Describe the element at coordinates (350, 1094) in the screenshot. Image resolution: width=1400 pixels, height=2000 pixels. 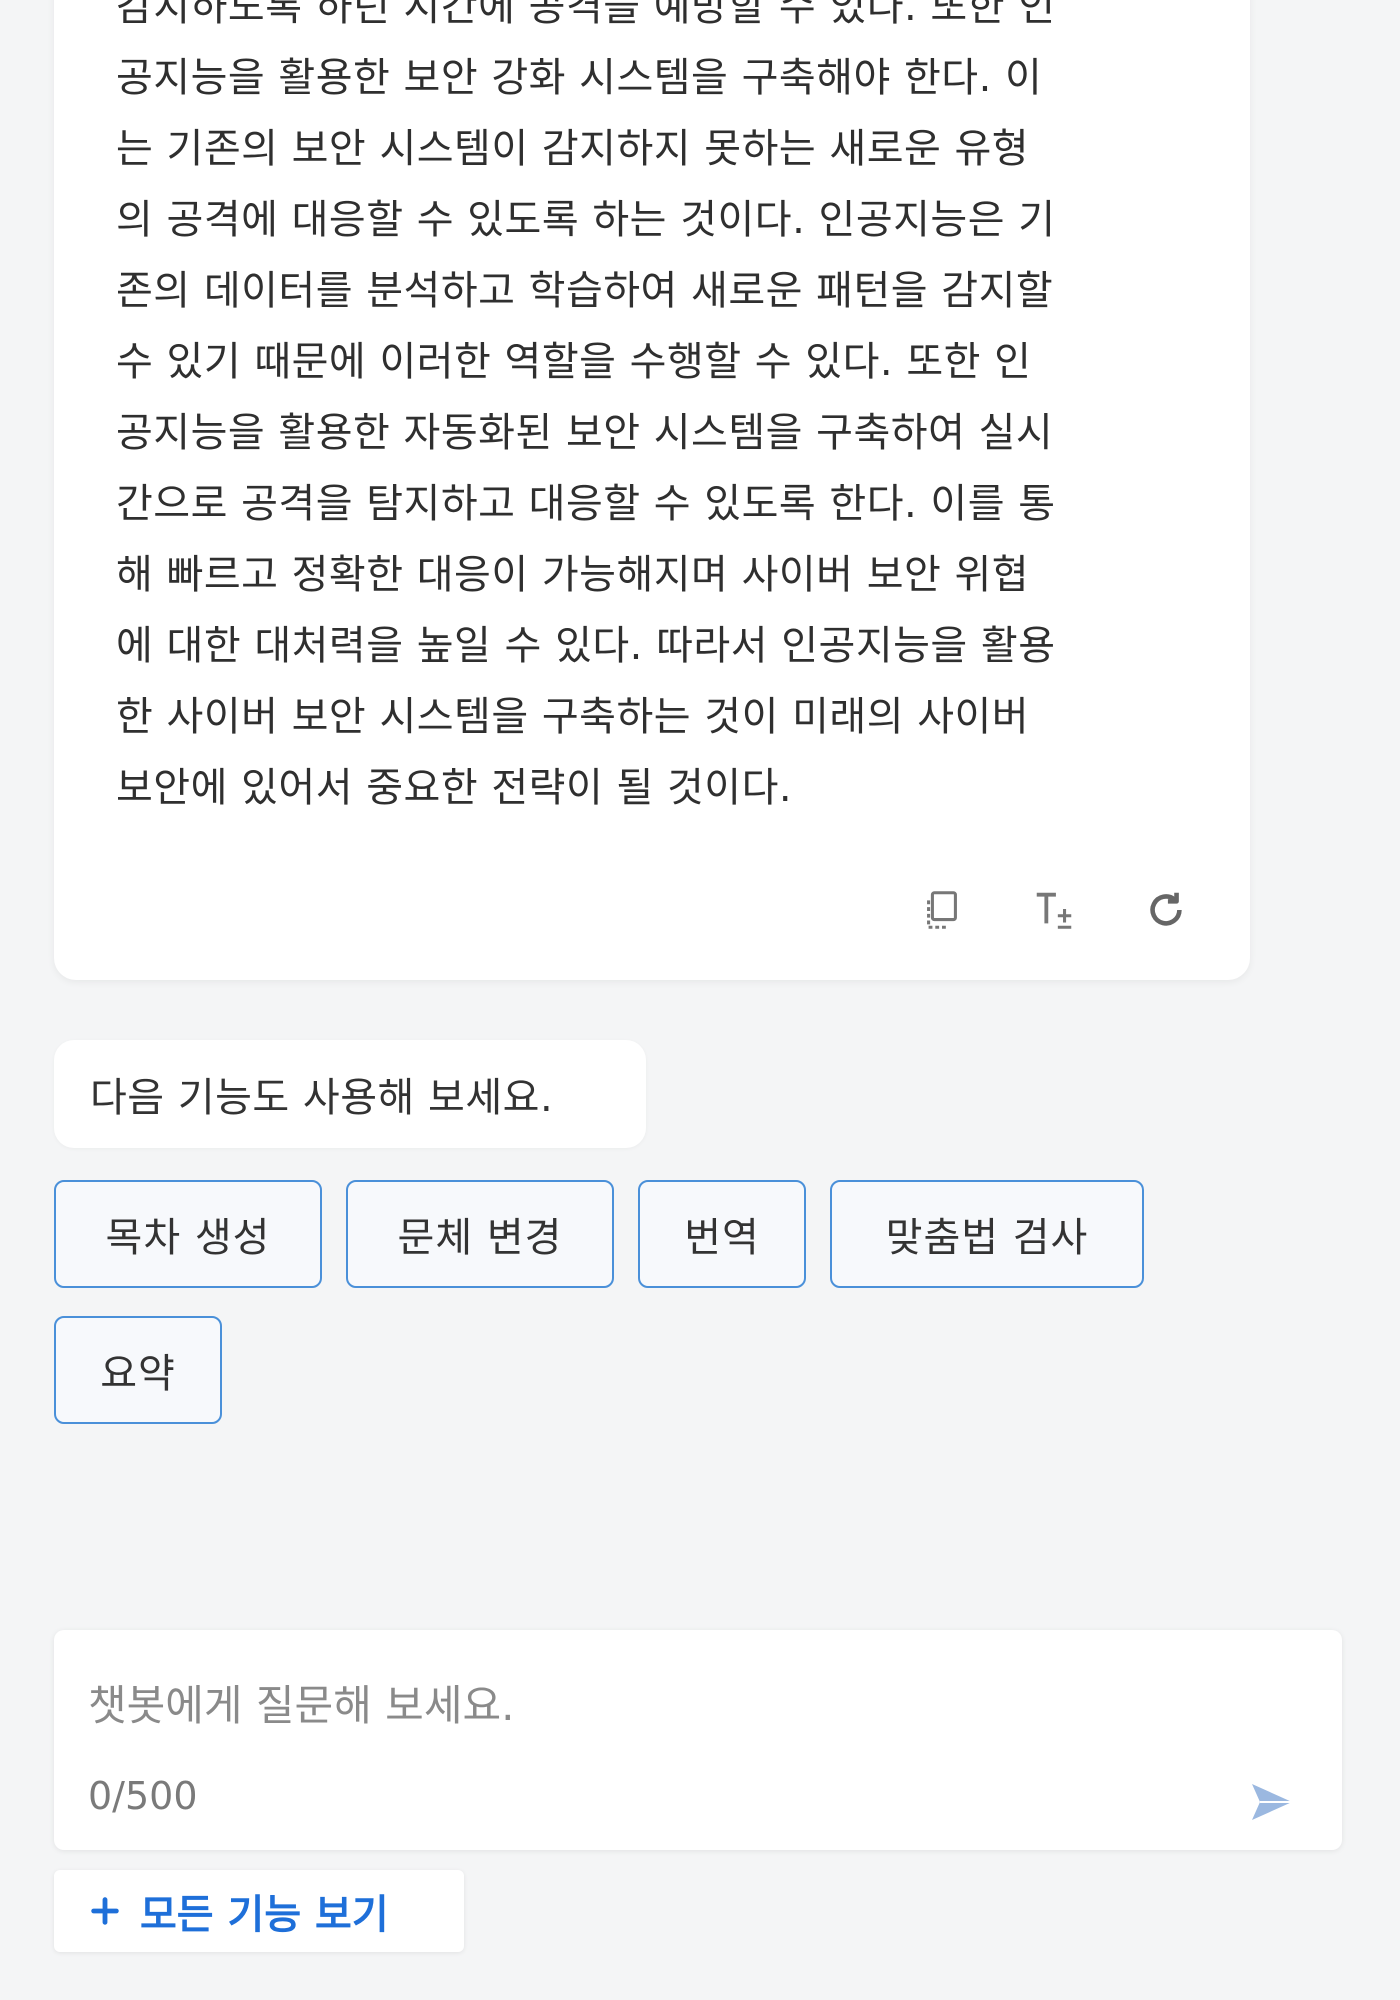
I see `suggestion-prompt: 다음 기능도 사용해 보세요.` at that location.